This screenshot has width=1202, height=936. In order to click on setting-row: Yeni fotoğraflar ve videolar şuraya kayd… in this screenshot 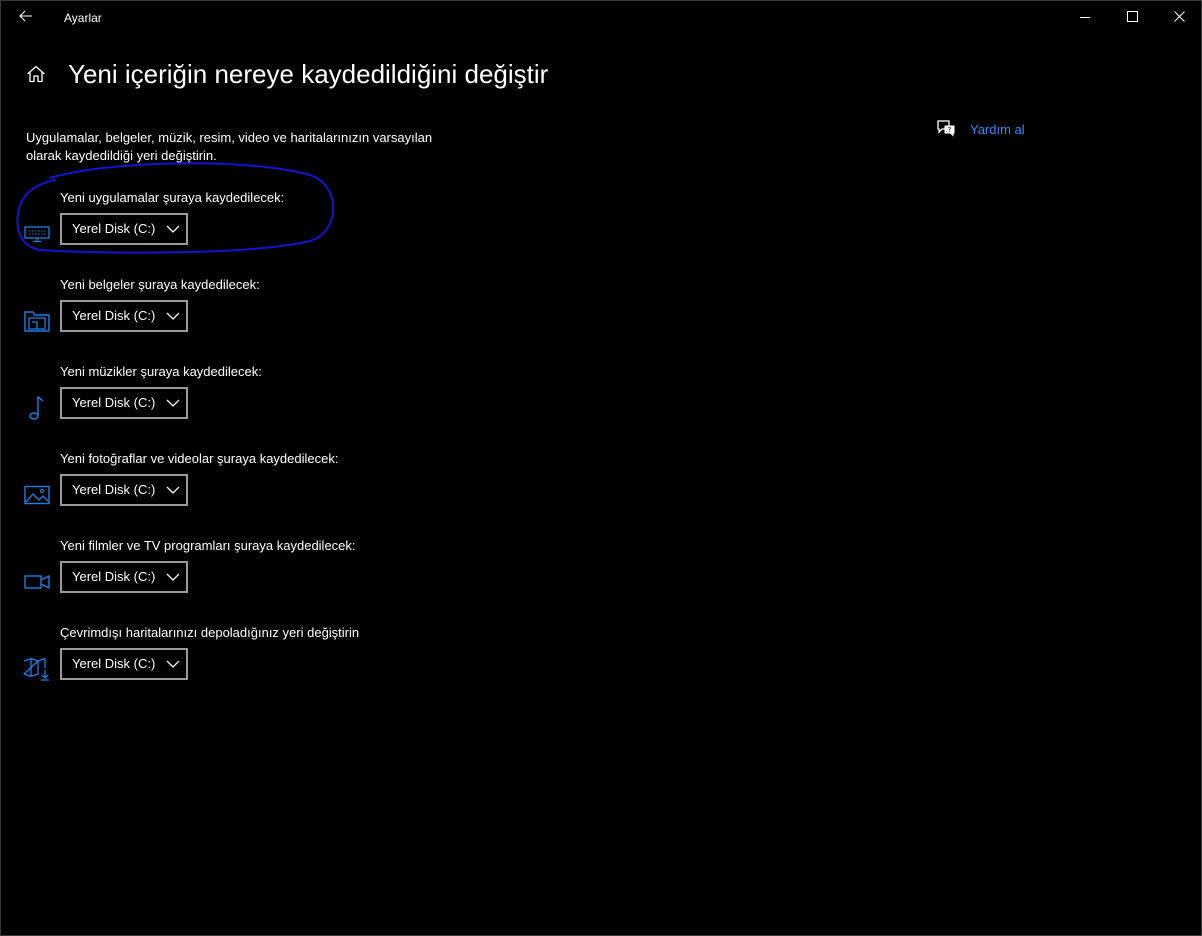, I will do `click(232, 491)`.